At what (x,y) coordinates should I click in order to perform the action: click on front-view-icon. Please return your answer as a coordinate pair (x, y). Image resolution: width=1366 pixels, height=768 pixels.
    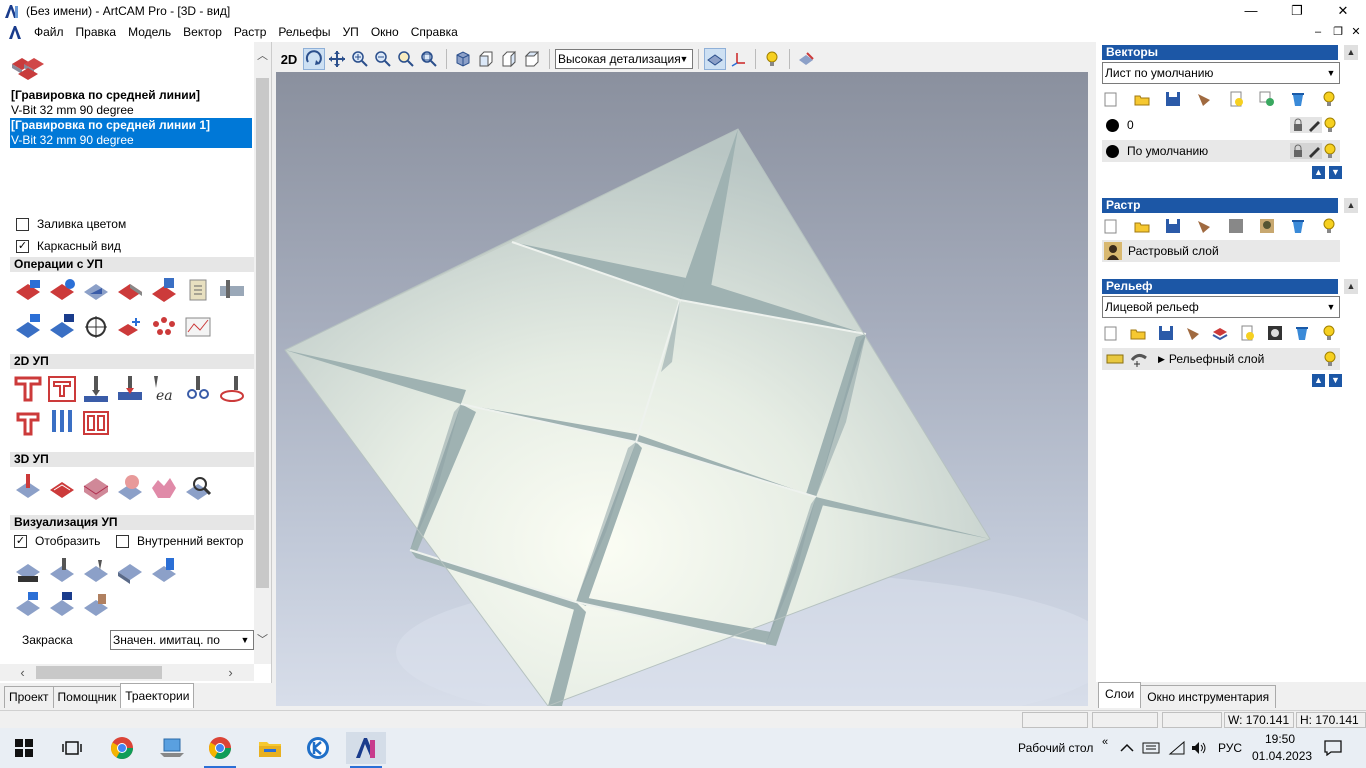
    Looking at the image, I should click on (486, 59).